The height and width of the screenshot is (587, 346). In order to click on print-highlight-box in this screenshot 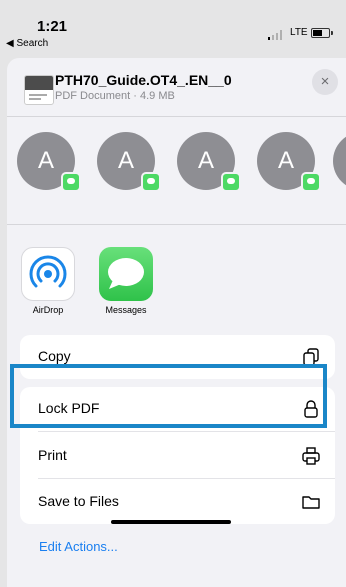, I will do `click(168, 396)`.